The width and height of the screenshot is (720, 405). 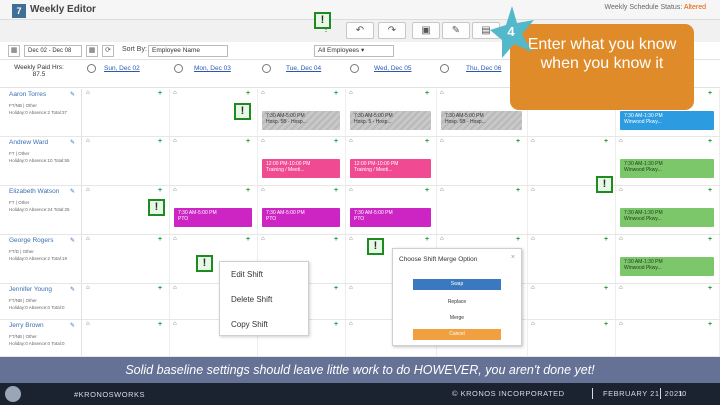 I want to click on day-header-thu: Thu, Dec 06, so click(x=483, y=68).